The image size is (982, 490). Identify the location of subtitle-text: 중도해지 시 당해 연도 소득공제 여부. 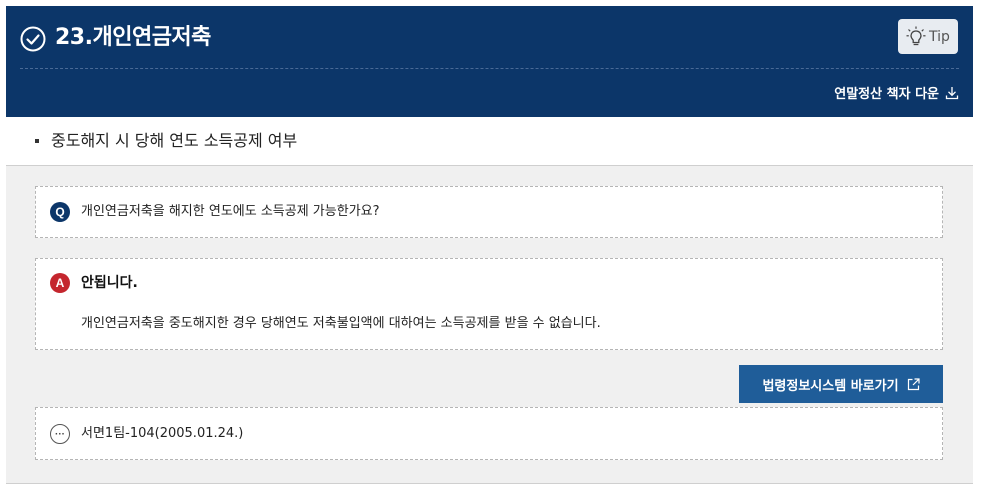
(174, 140).